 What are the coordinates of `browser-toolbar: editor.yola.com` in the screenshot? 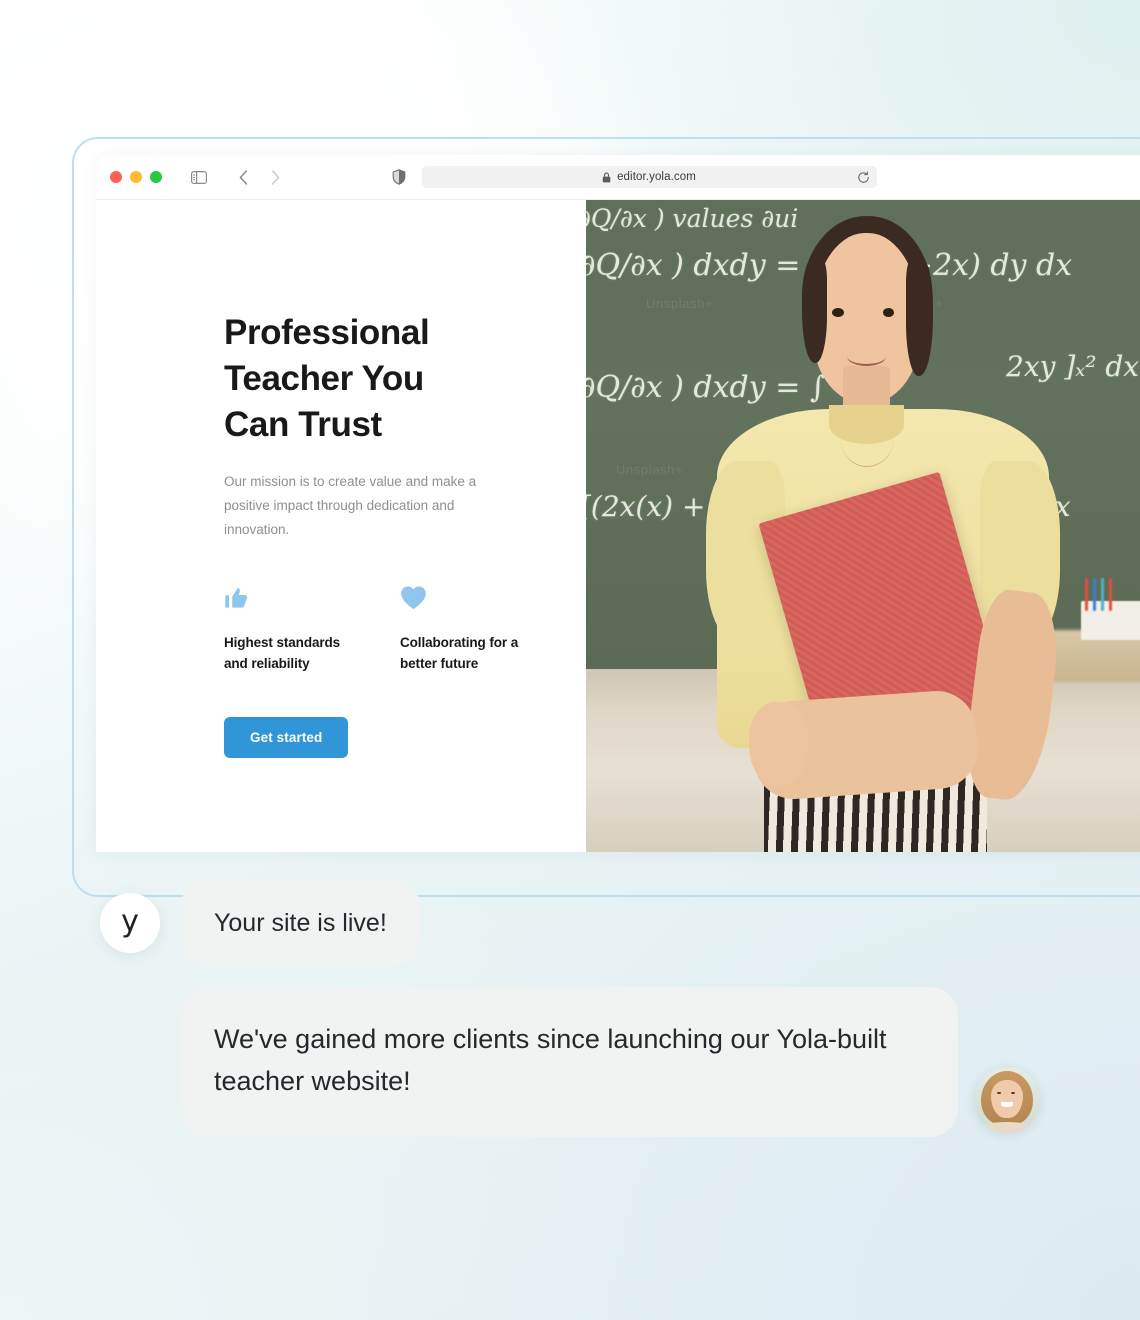 It's located at (618, 177).